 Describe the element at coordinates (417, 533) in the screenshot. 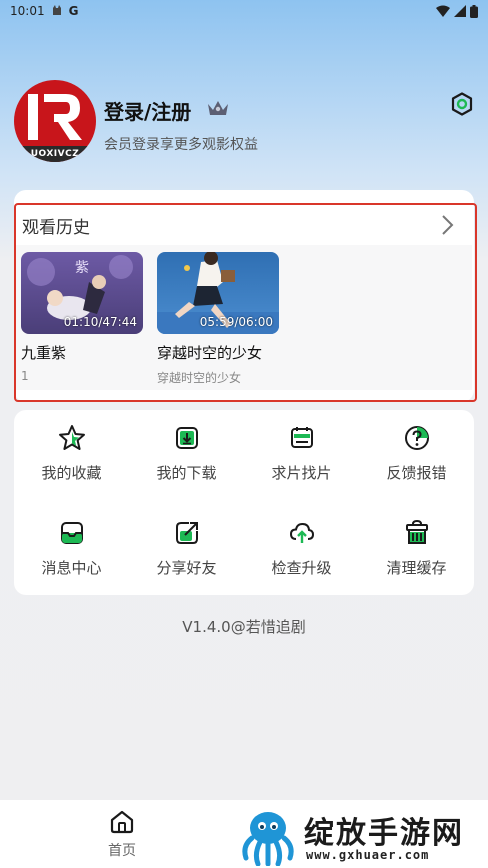

I see `clear-cache-icon` at that location.